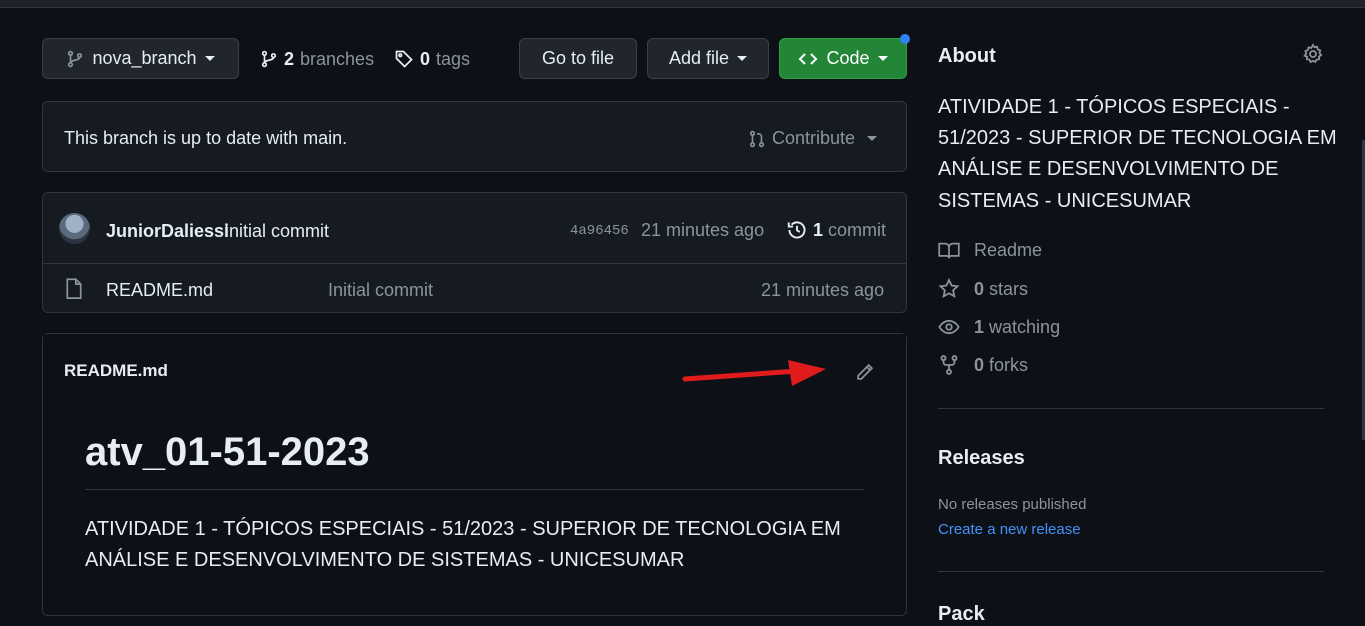 This screenshot has width=1365, height=626. I want to click on browser-top-strip, so click(682, 4).